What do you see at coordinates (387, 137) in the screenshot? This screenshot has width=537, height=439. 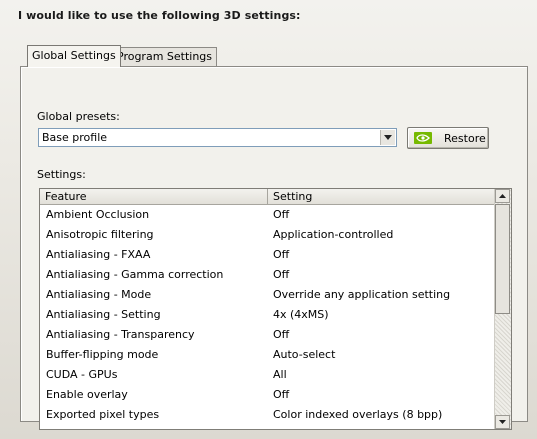 I see `chevron-down-icon` at bounding box center [387, 137].